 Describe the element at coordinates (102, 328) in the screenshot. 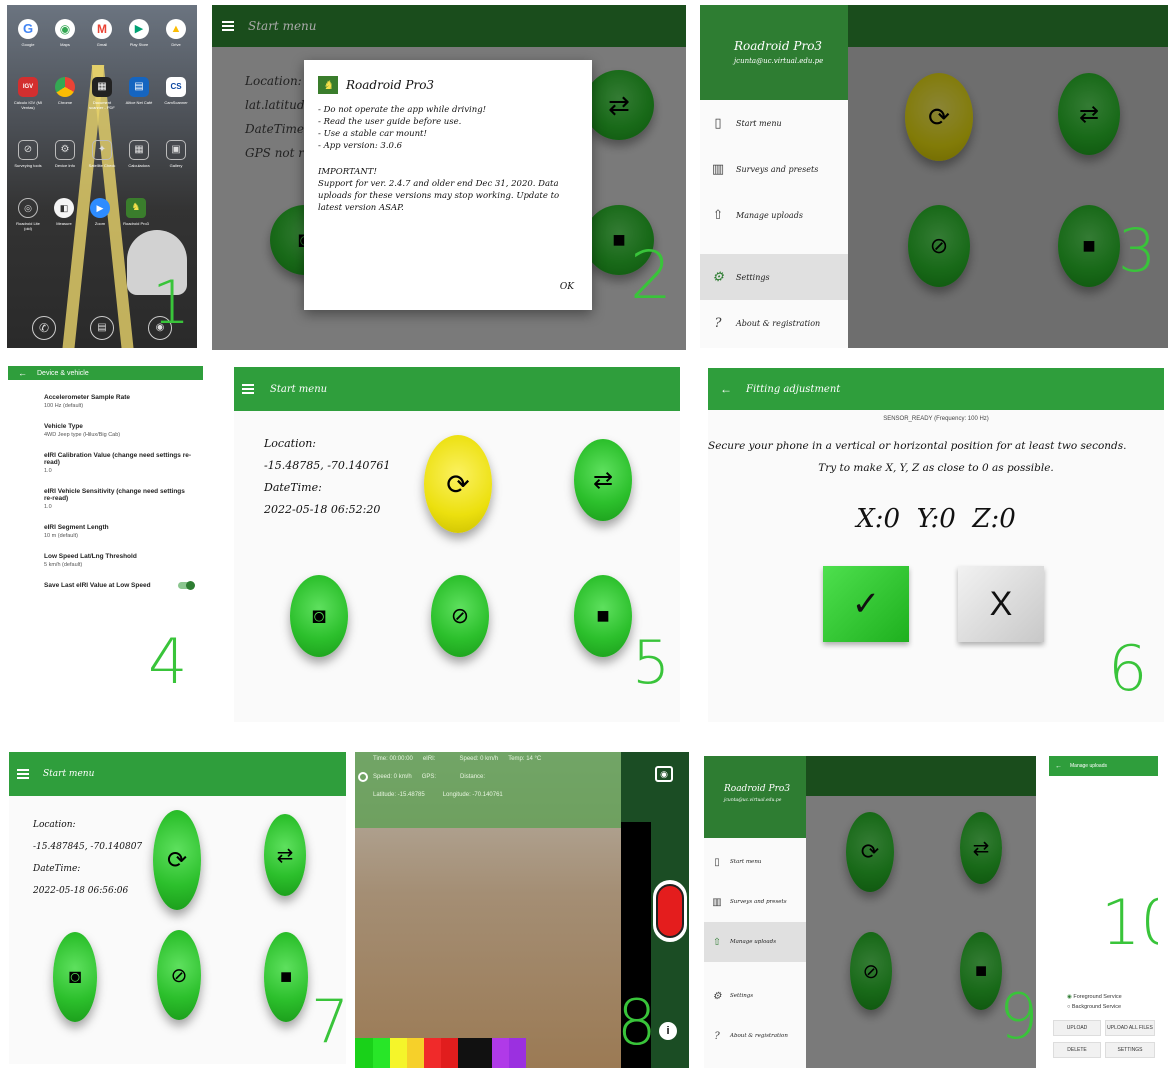

I see `briefcase-icon: ▤` at that location.